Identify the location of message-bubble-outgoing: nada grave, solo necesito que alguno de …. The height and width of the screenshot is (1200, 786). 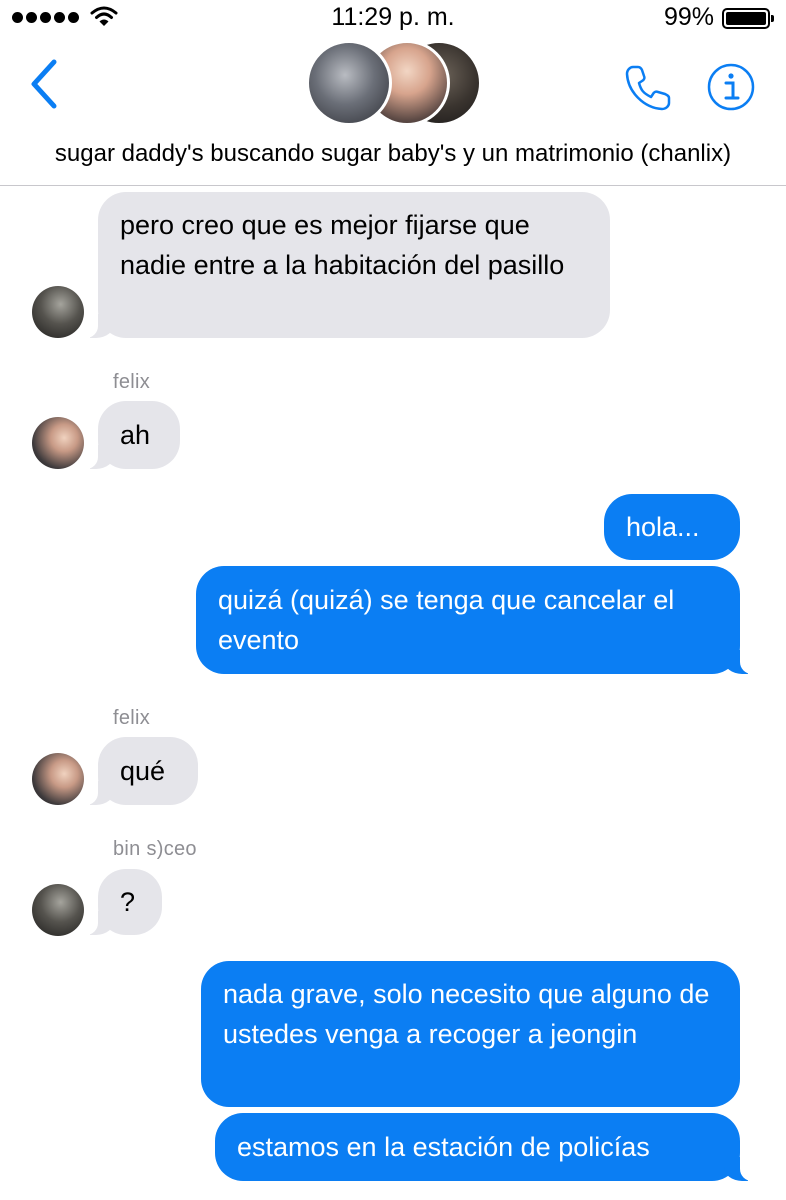
(470, 1034).